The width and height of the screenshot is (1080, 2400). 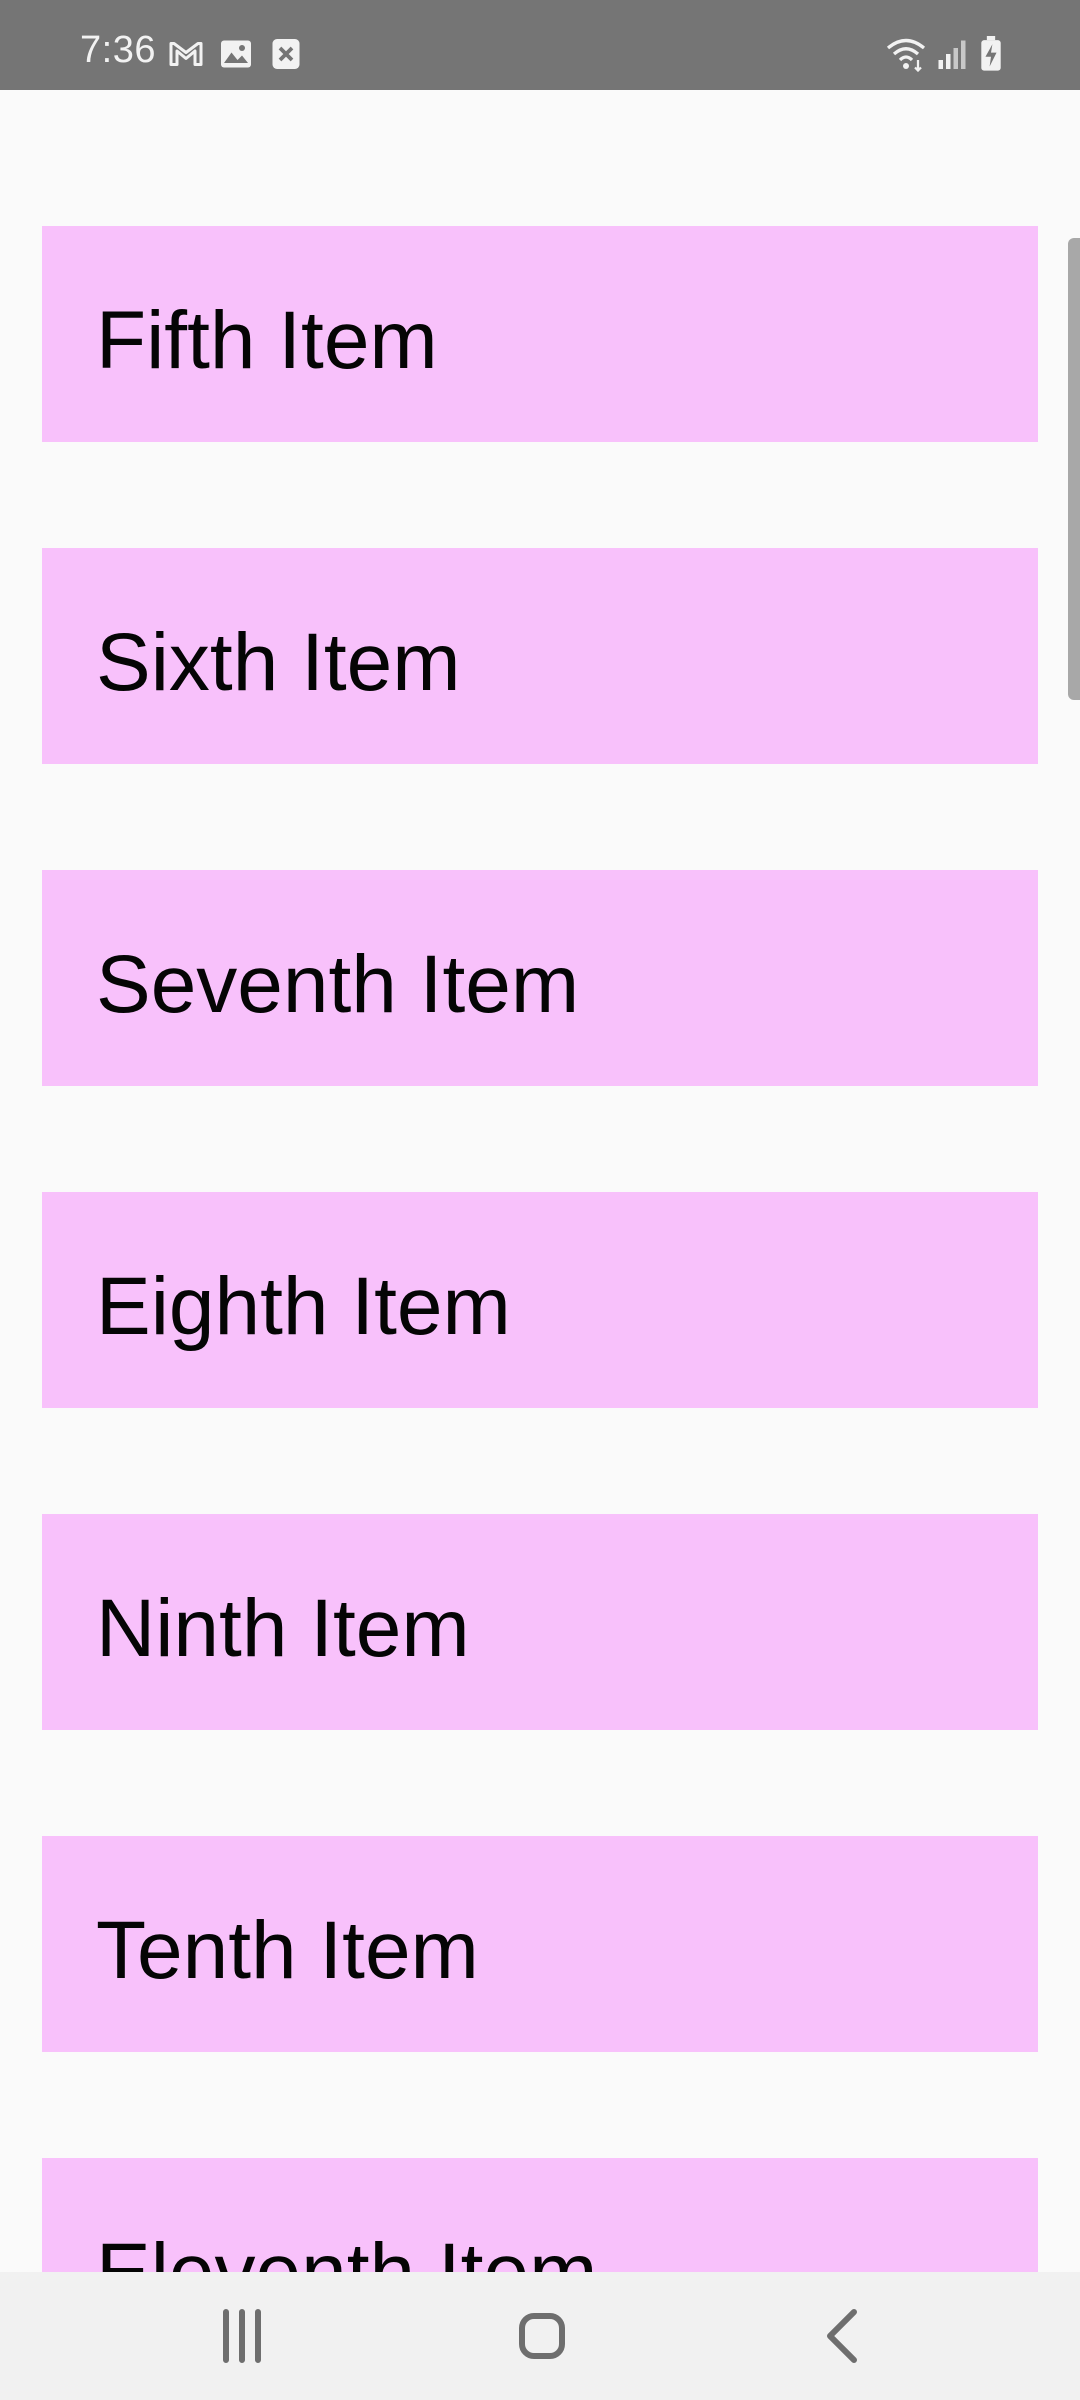 I want to click on status-time: 7:36, so click(x=118, y=50).